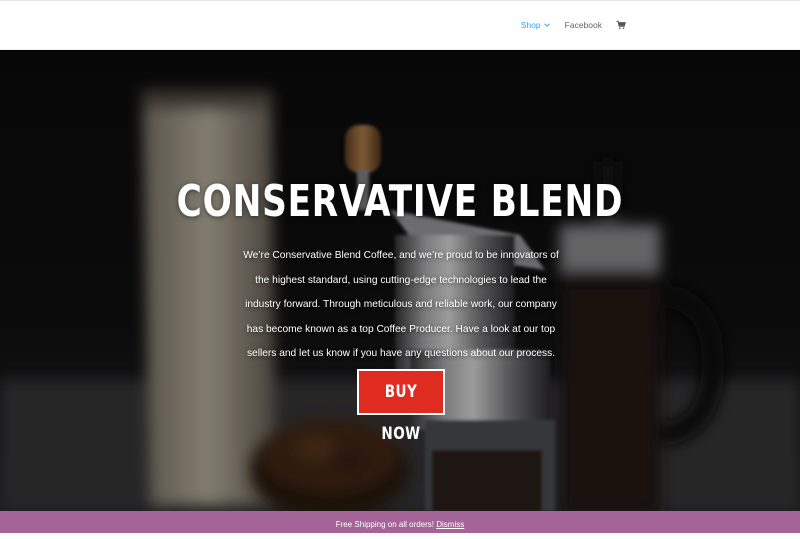  I want to click on nav-item-shop: Shop, so click(536, 25).